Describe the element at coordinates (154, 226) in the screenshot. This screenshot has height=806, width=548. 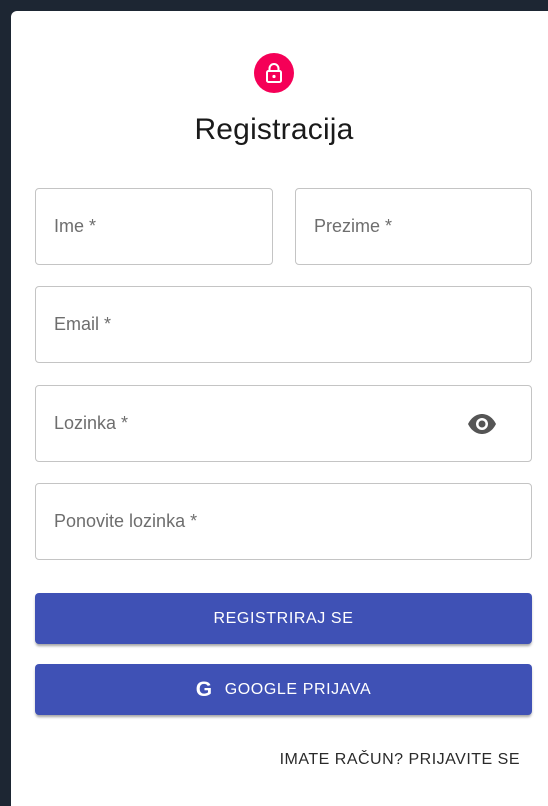
I see `first-name-field: Ime *` at that location.